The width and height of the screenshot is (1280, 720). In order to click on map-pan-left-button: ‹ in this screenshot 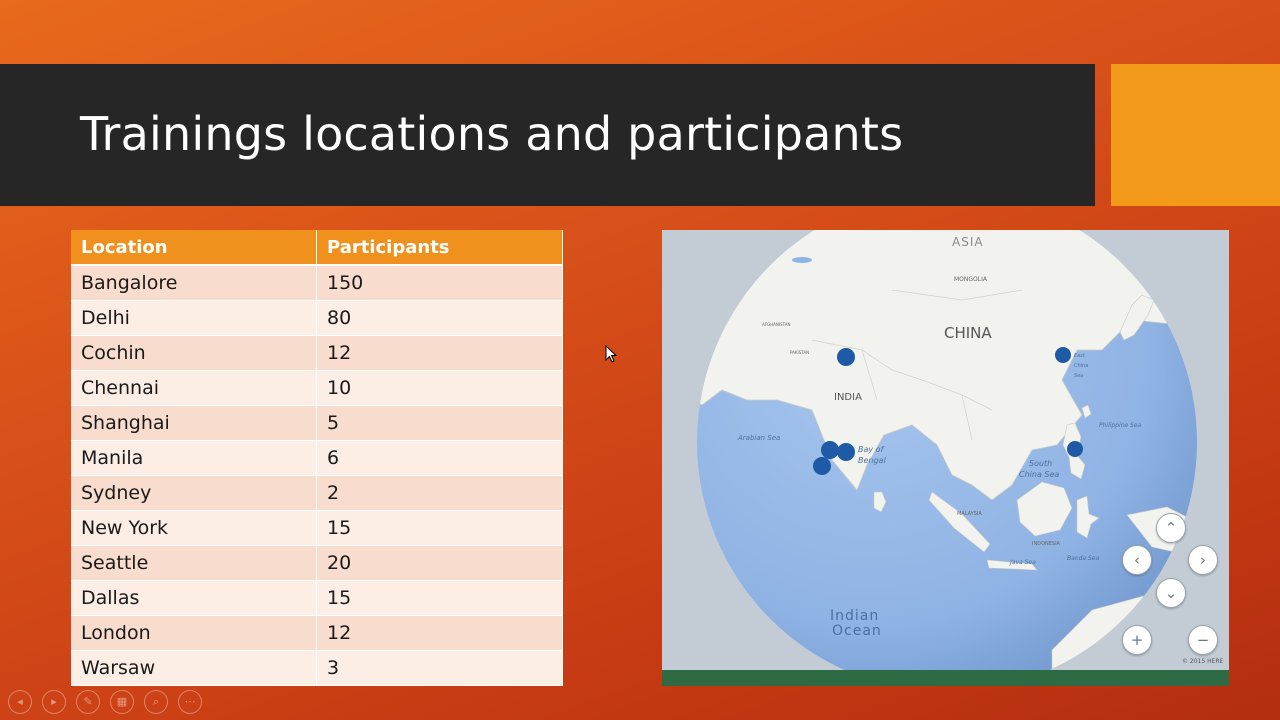, I will do `click(1137, 560)`.